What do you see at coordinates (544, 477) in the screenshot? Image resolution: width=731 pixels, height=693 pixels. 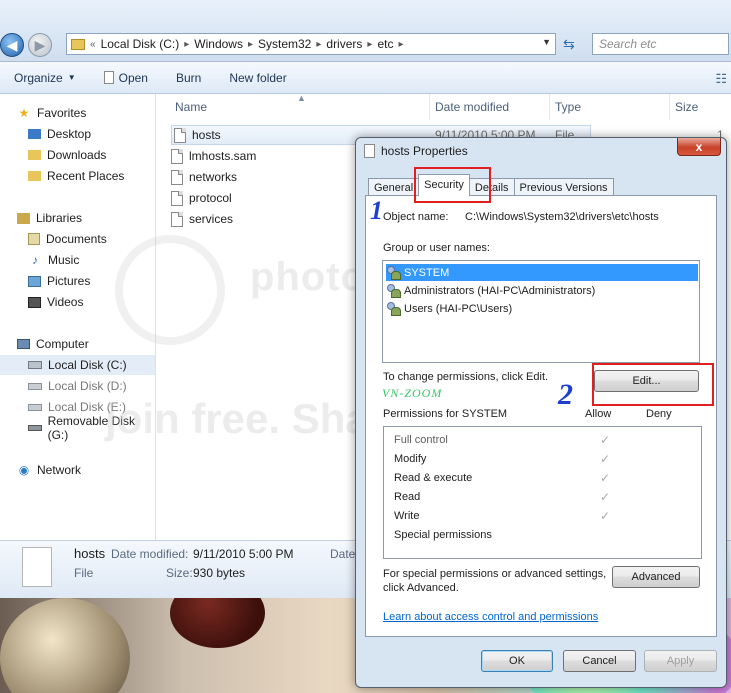 I see `permission-row: Read & execute ✓` at bounding box center [544, 477].